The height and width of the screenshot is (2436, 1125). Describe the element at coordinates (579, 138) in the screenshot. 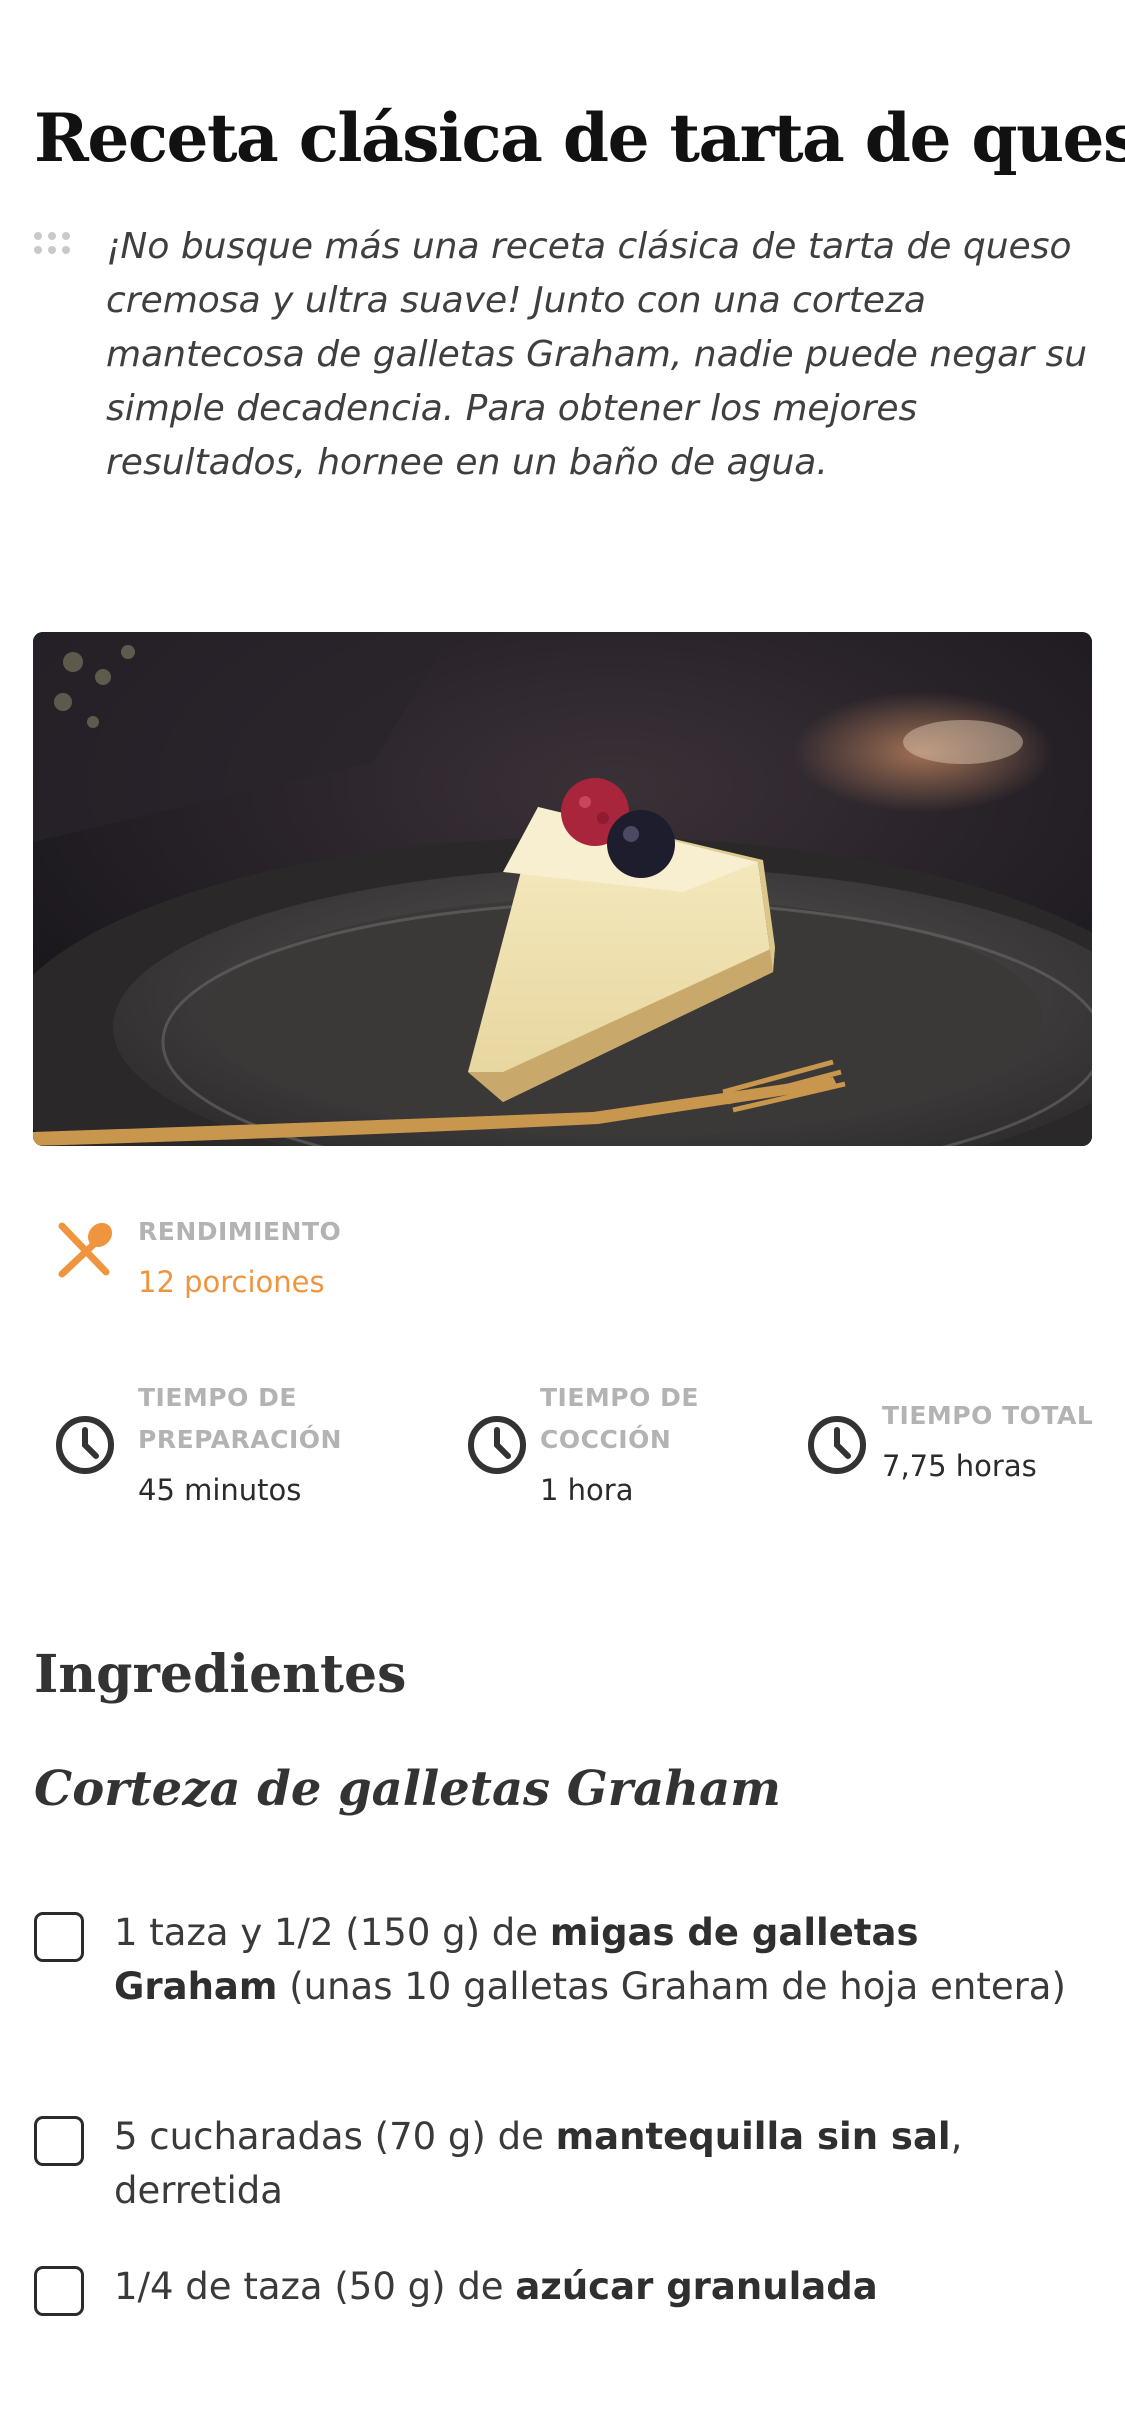

I see `recipe-title: Receta clásica de tarta de queso` at that location.